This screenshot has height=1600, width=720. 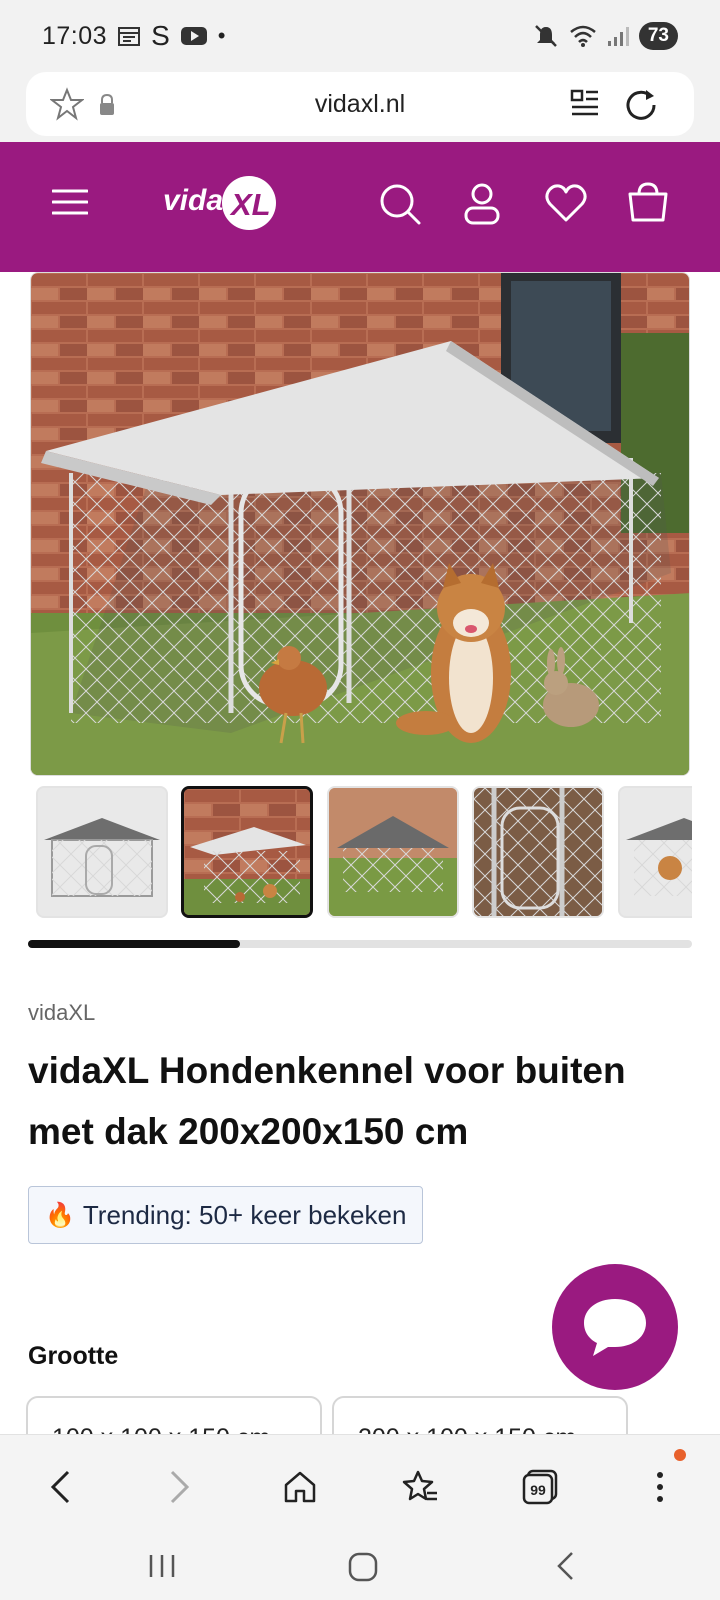 I want to click on youtube-icon, so click(x=193, y=36).